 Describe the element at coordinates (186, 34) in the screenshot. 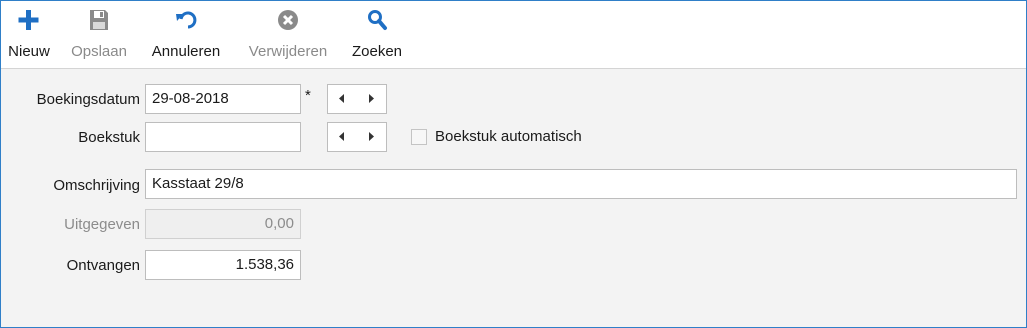

I see `cancel-button: Annuleren` at that location.